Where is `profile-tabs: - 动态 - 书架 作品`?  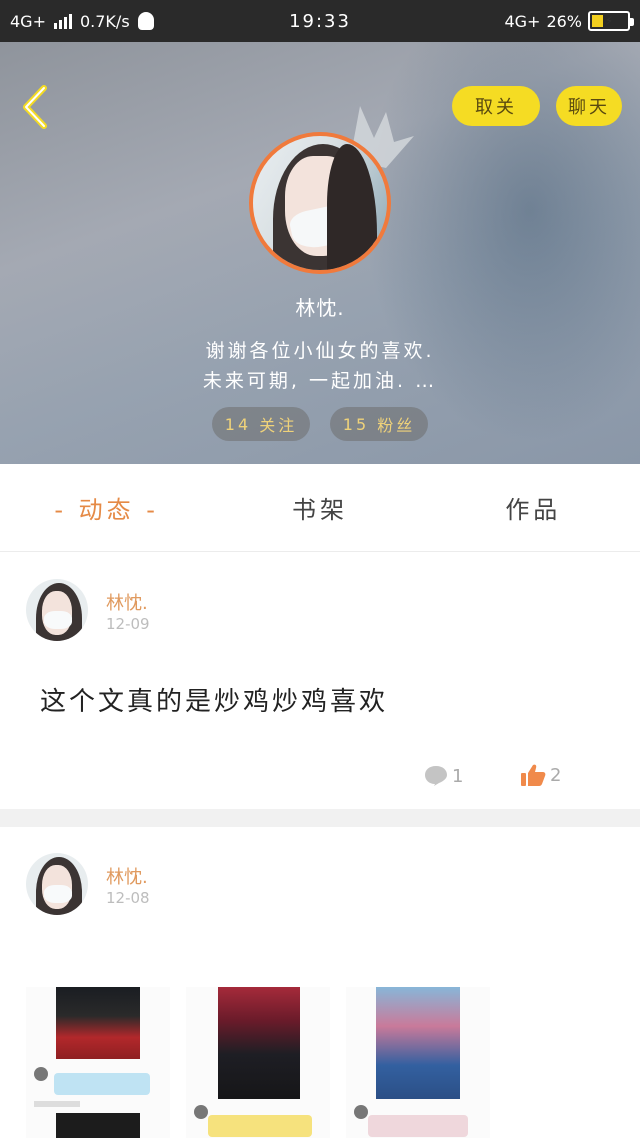
profile-tabs: - 动态 - 书架 作品 is located at coordinates (320, 508).